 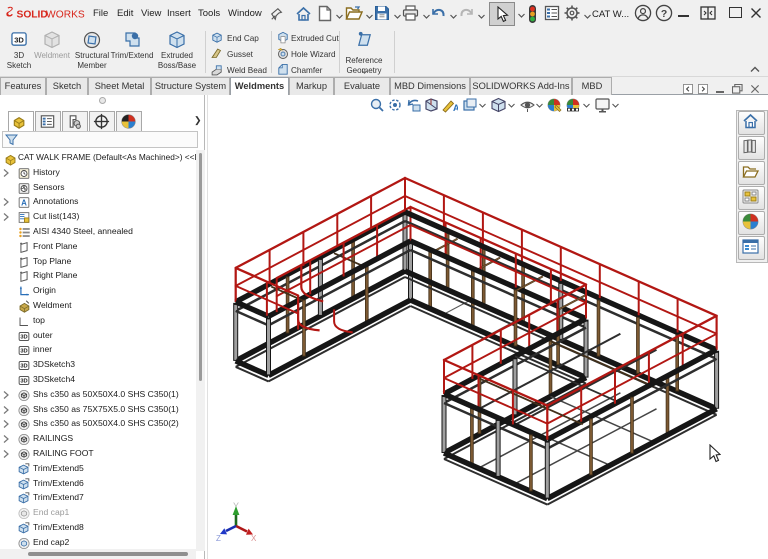 What do you see at coordinates (31, 15) in the screenshot?
I see `svg-text: SOLID` at bounding box center [31, 15].